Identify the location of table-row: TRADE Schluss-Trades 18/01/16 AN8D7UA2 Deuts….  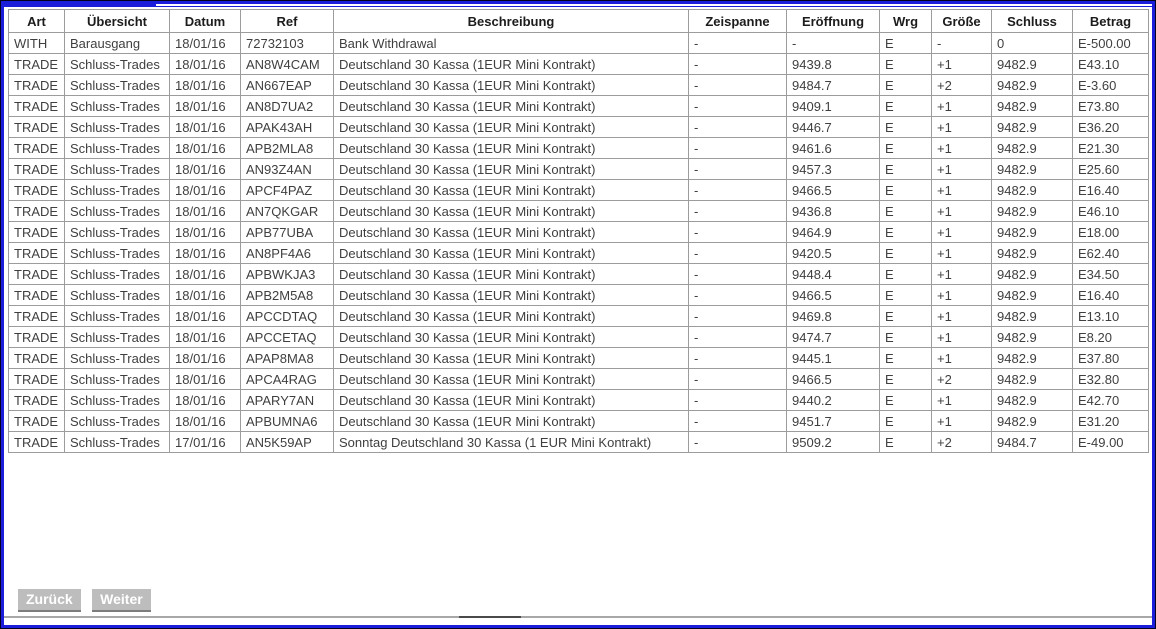
(578, 106).